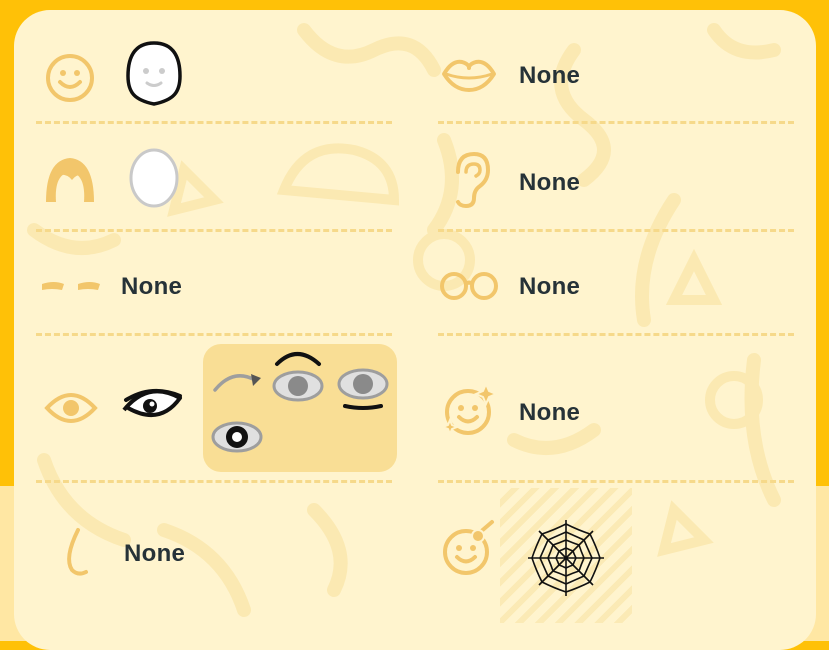 This screenshot has width=829, height=650. Describe the element at coordinates (300, 408) in the screenshot. I see `eye-variants-panel` at that location.